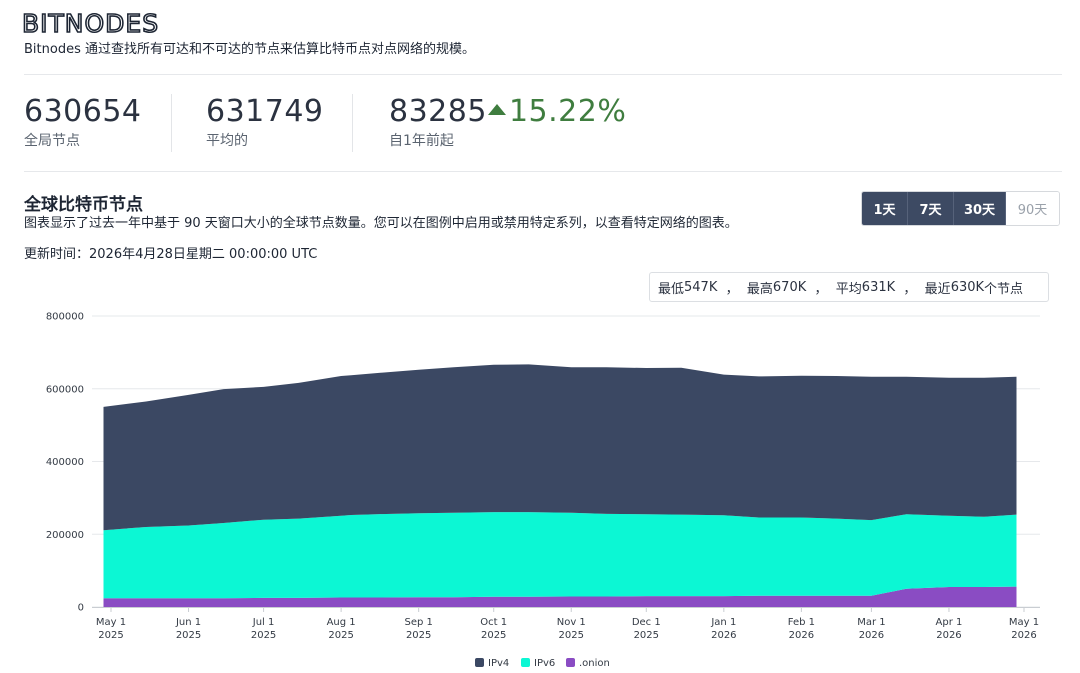 Image resolution: width=1080 pixels, height=673 pixels. I want to click on x-tick-label: Oct 1, so click(493, 622).